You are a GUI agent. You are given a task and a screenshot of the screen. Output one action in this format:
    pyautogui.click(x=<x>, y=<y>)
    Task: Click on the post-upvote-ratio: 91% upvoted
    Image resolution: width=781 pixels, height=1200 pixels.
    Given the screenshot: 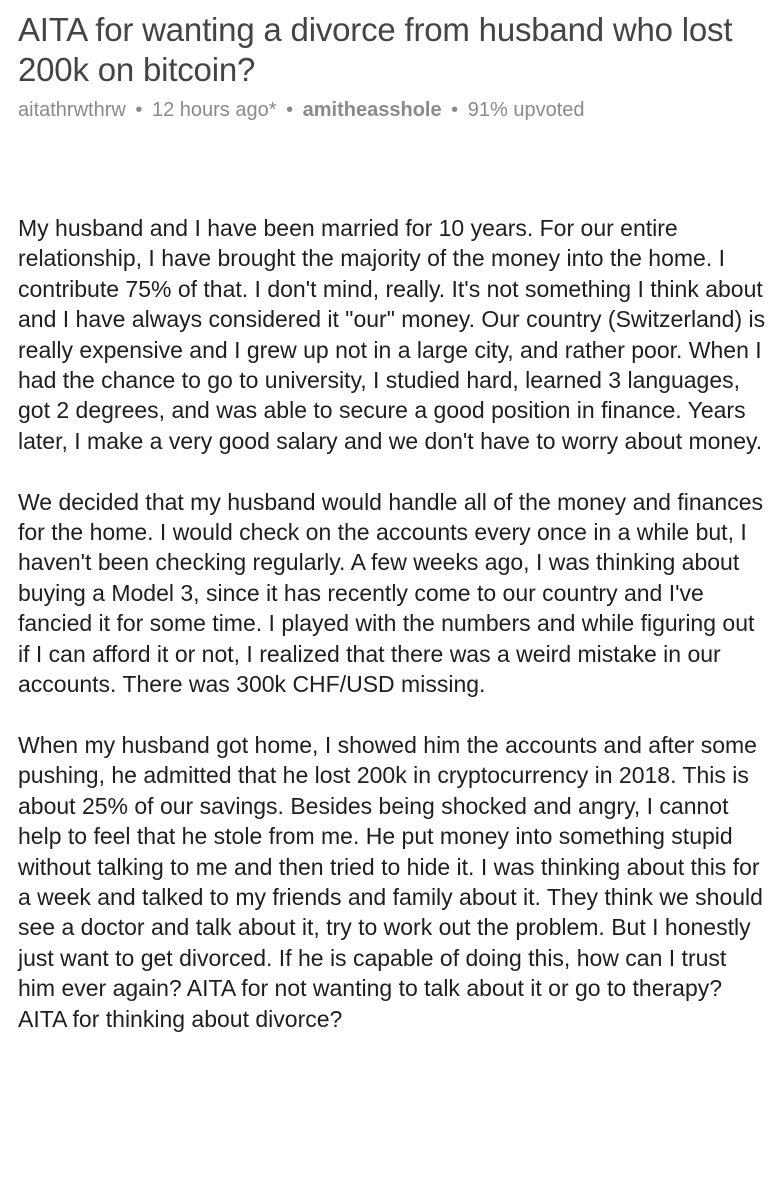 What is the action you would take?
    pyautogui.click(x=526, y=110)
    